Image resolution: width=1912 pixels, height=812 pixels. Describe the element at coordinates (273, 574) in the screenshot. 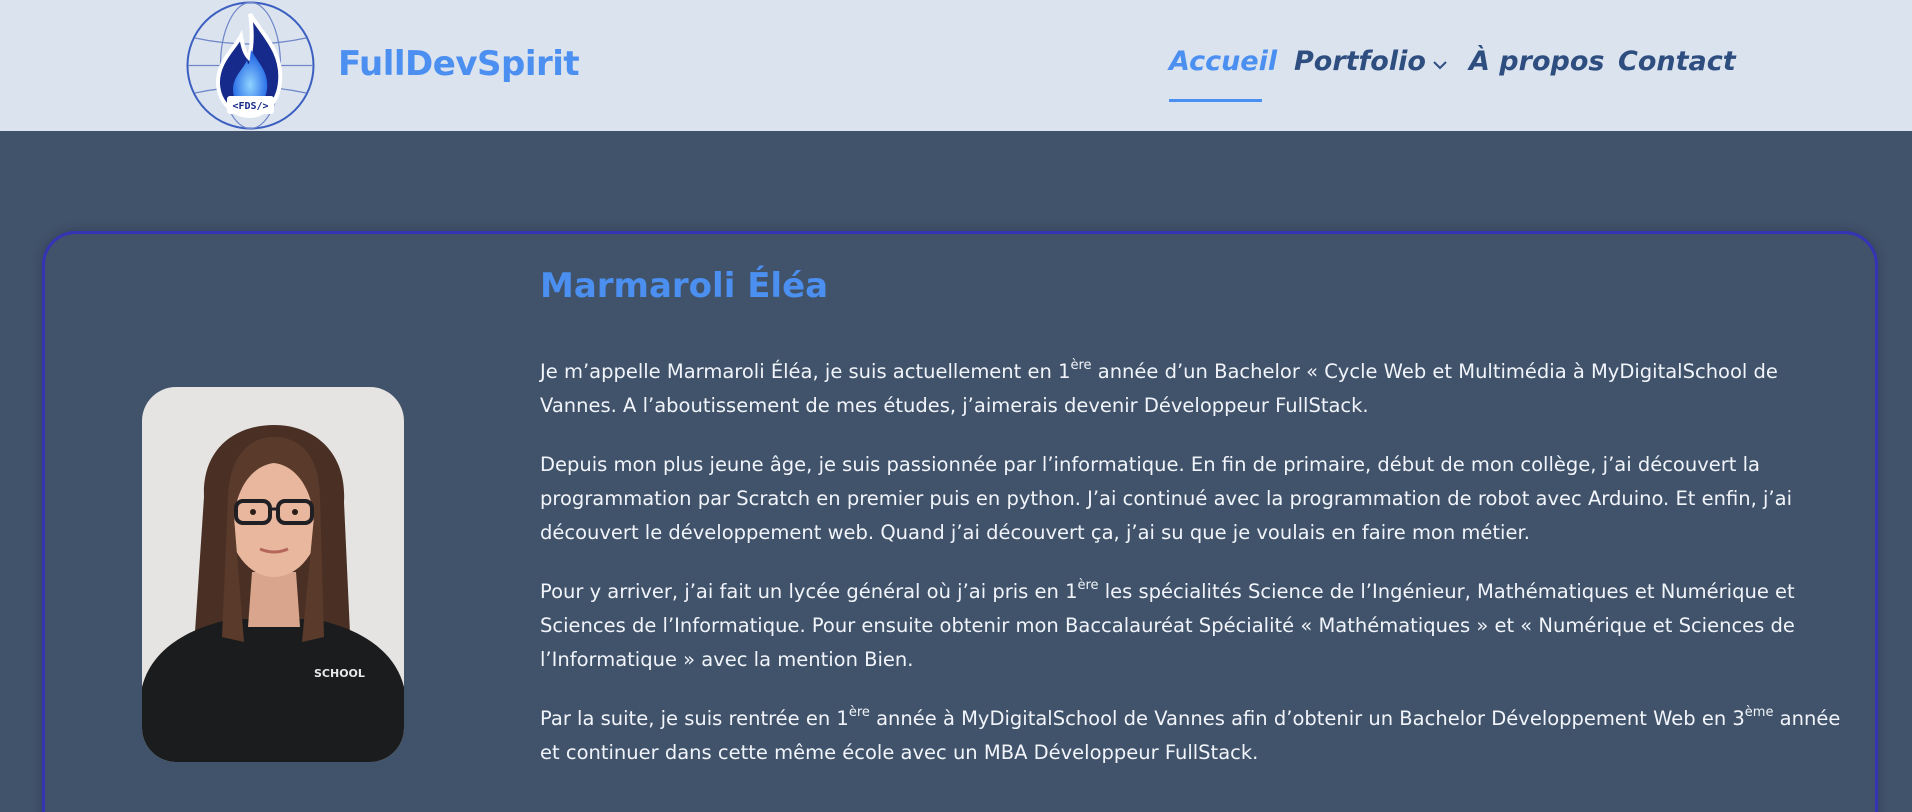

I see `profile-photo: SCHOOL` at that location.